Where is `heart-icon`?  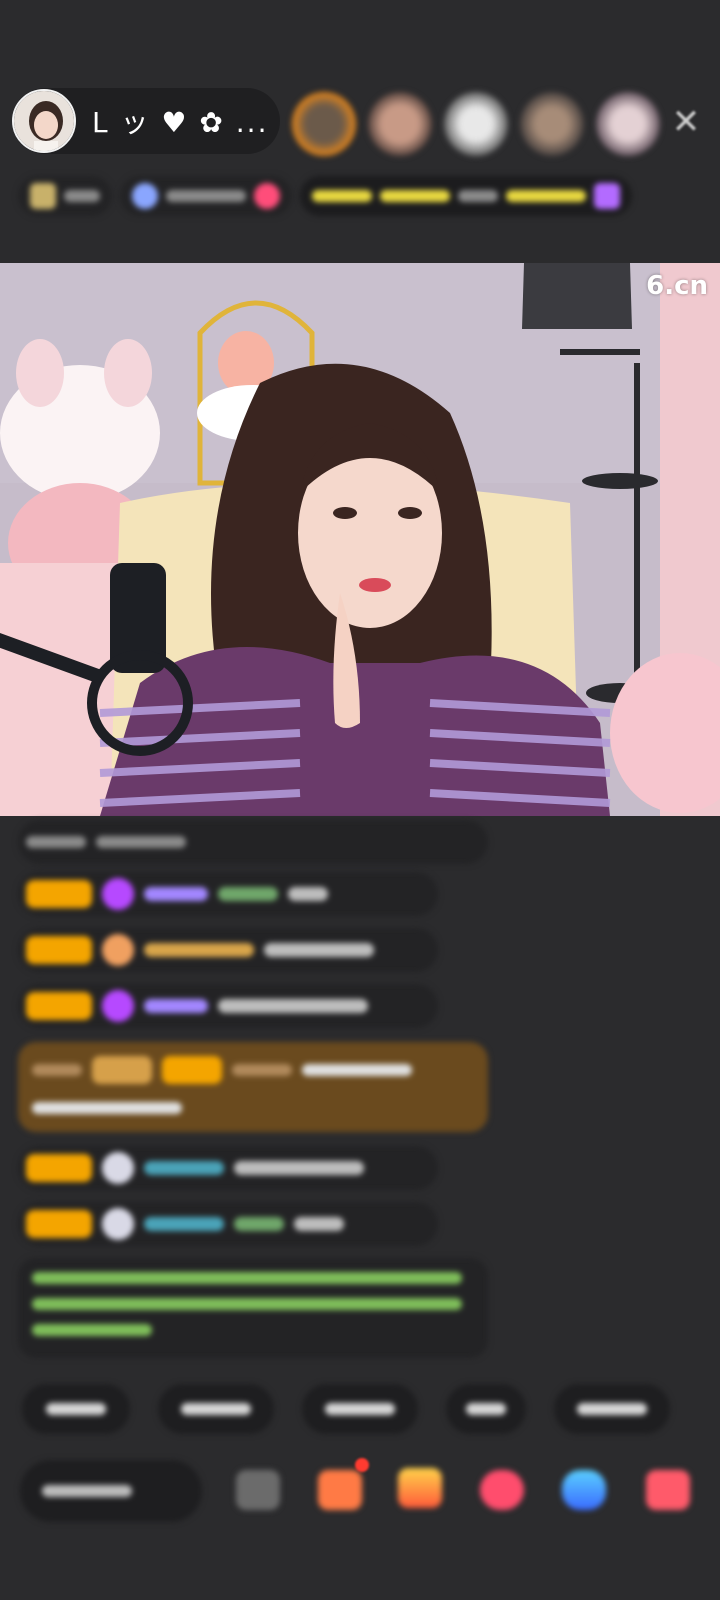
heart-icon is located at coordinates (502, 1490).